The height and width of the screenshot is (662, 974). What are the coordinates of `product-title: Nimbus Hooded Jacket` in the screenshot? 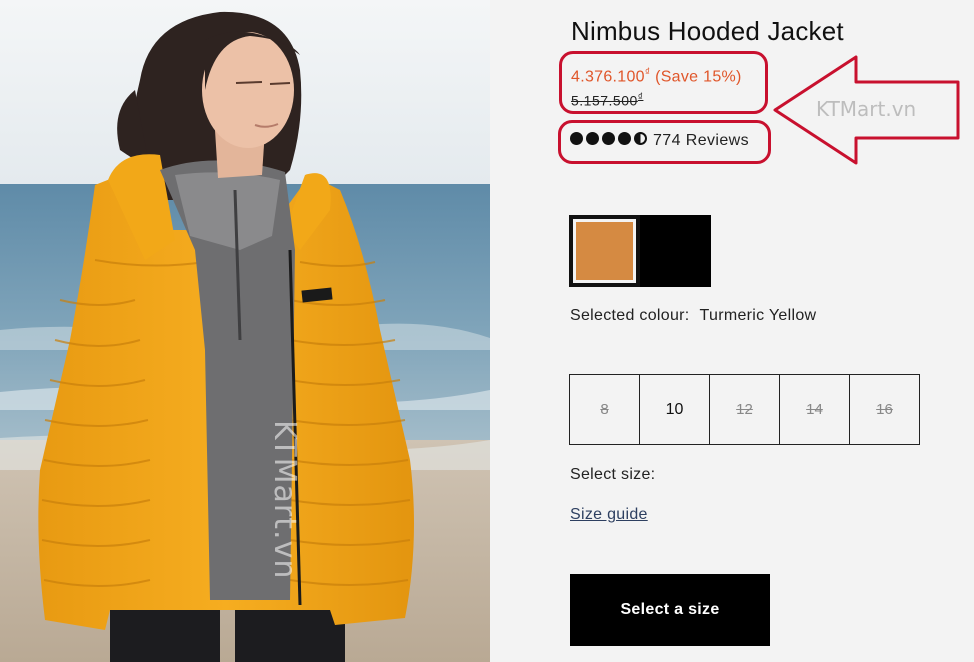 It's located at (707, 31).